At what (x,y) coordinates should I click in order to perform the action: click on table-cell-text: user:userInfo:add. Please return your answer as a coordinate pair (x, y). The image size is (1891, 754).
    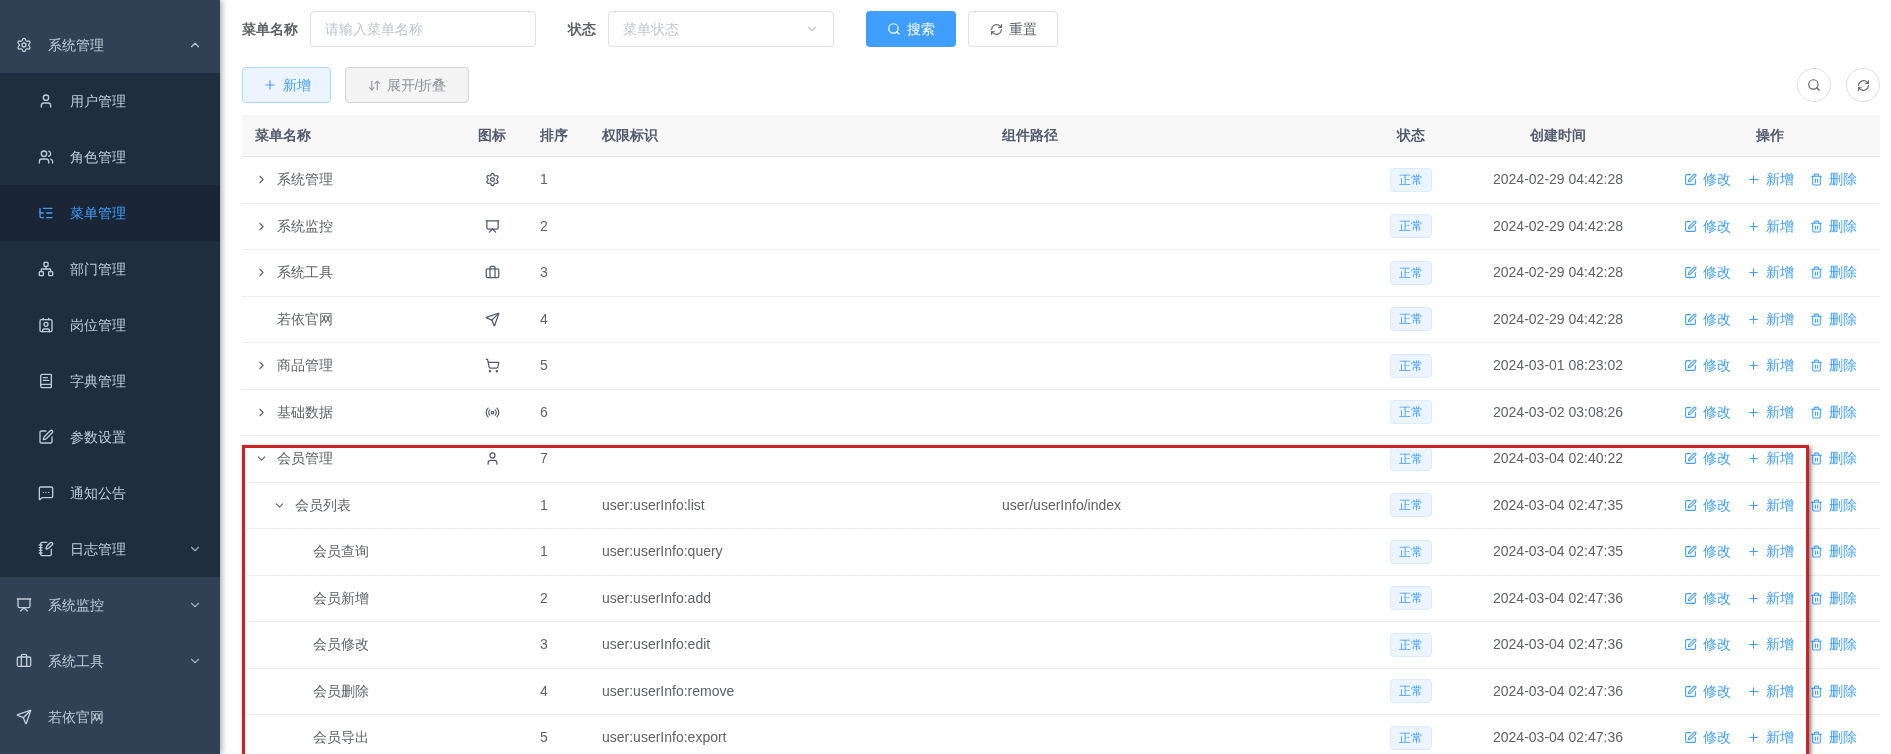
    Looking at the image, I should click on (656, 598).